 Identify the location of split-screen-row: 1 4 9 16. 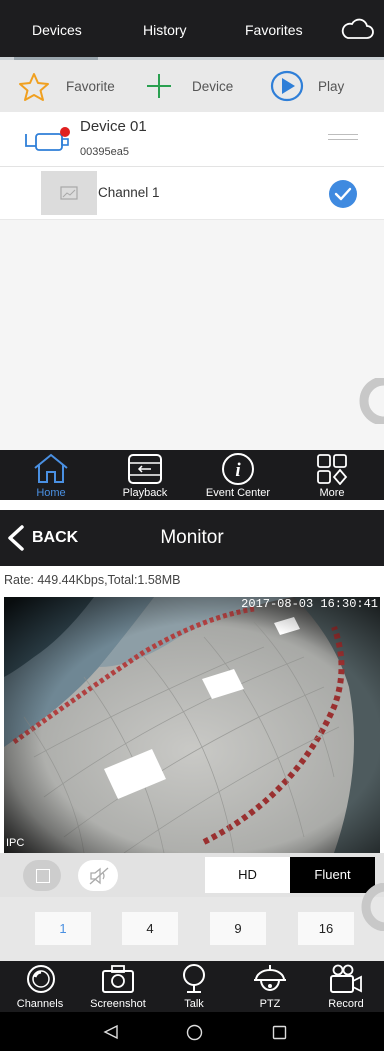
(192, 922).